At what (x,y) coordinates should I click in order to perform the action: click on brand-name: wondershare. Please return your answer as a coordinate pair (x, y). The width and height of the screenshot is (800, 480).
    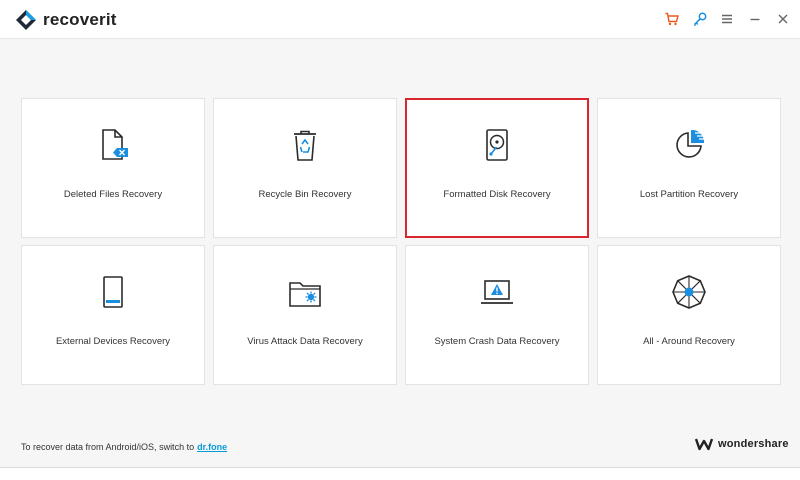
    Looking at the image, I should click on (753, 444).